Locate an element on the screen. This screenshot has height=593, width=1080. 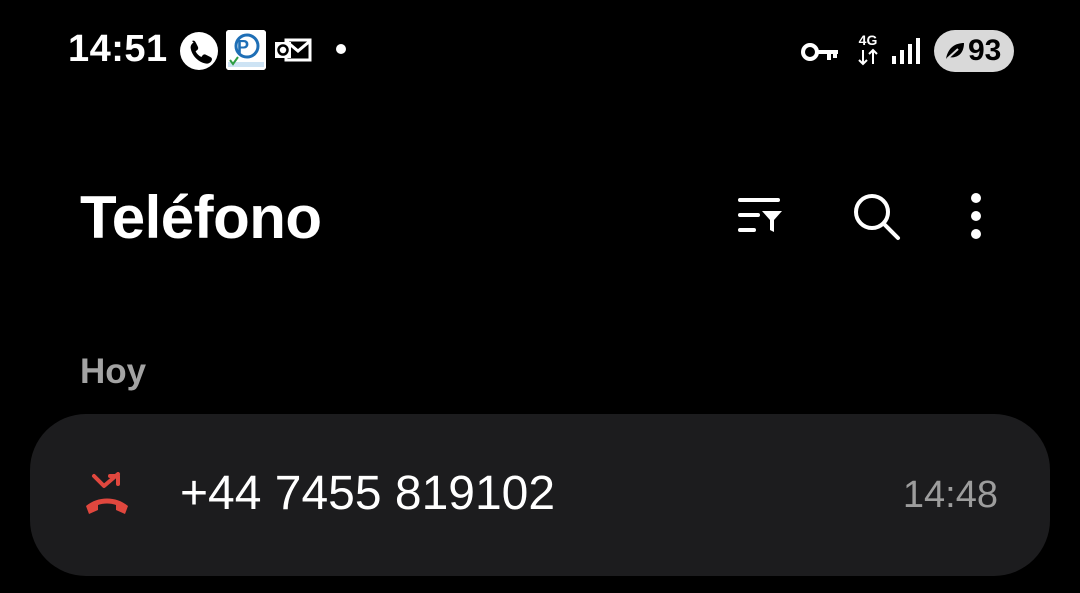
search-button is located at coordinates (876, 216).